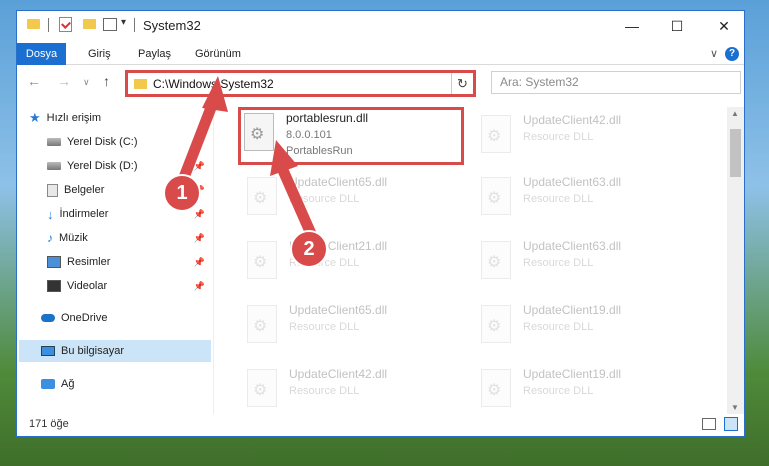 Image resolution: width=769 pixels, height=466 pixels. Describe the element at coordinates (215, 94) in the screenshot. I see `arrow-1-head` at that location.